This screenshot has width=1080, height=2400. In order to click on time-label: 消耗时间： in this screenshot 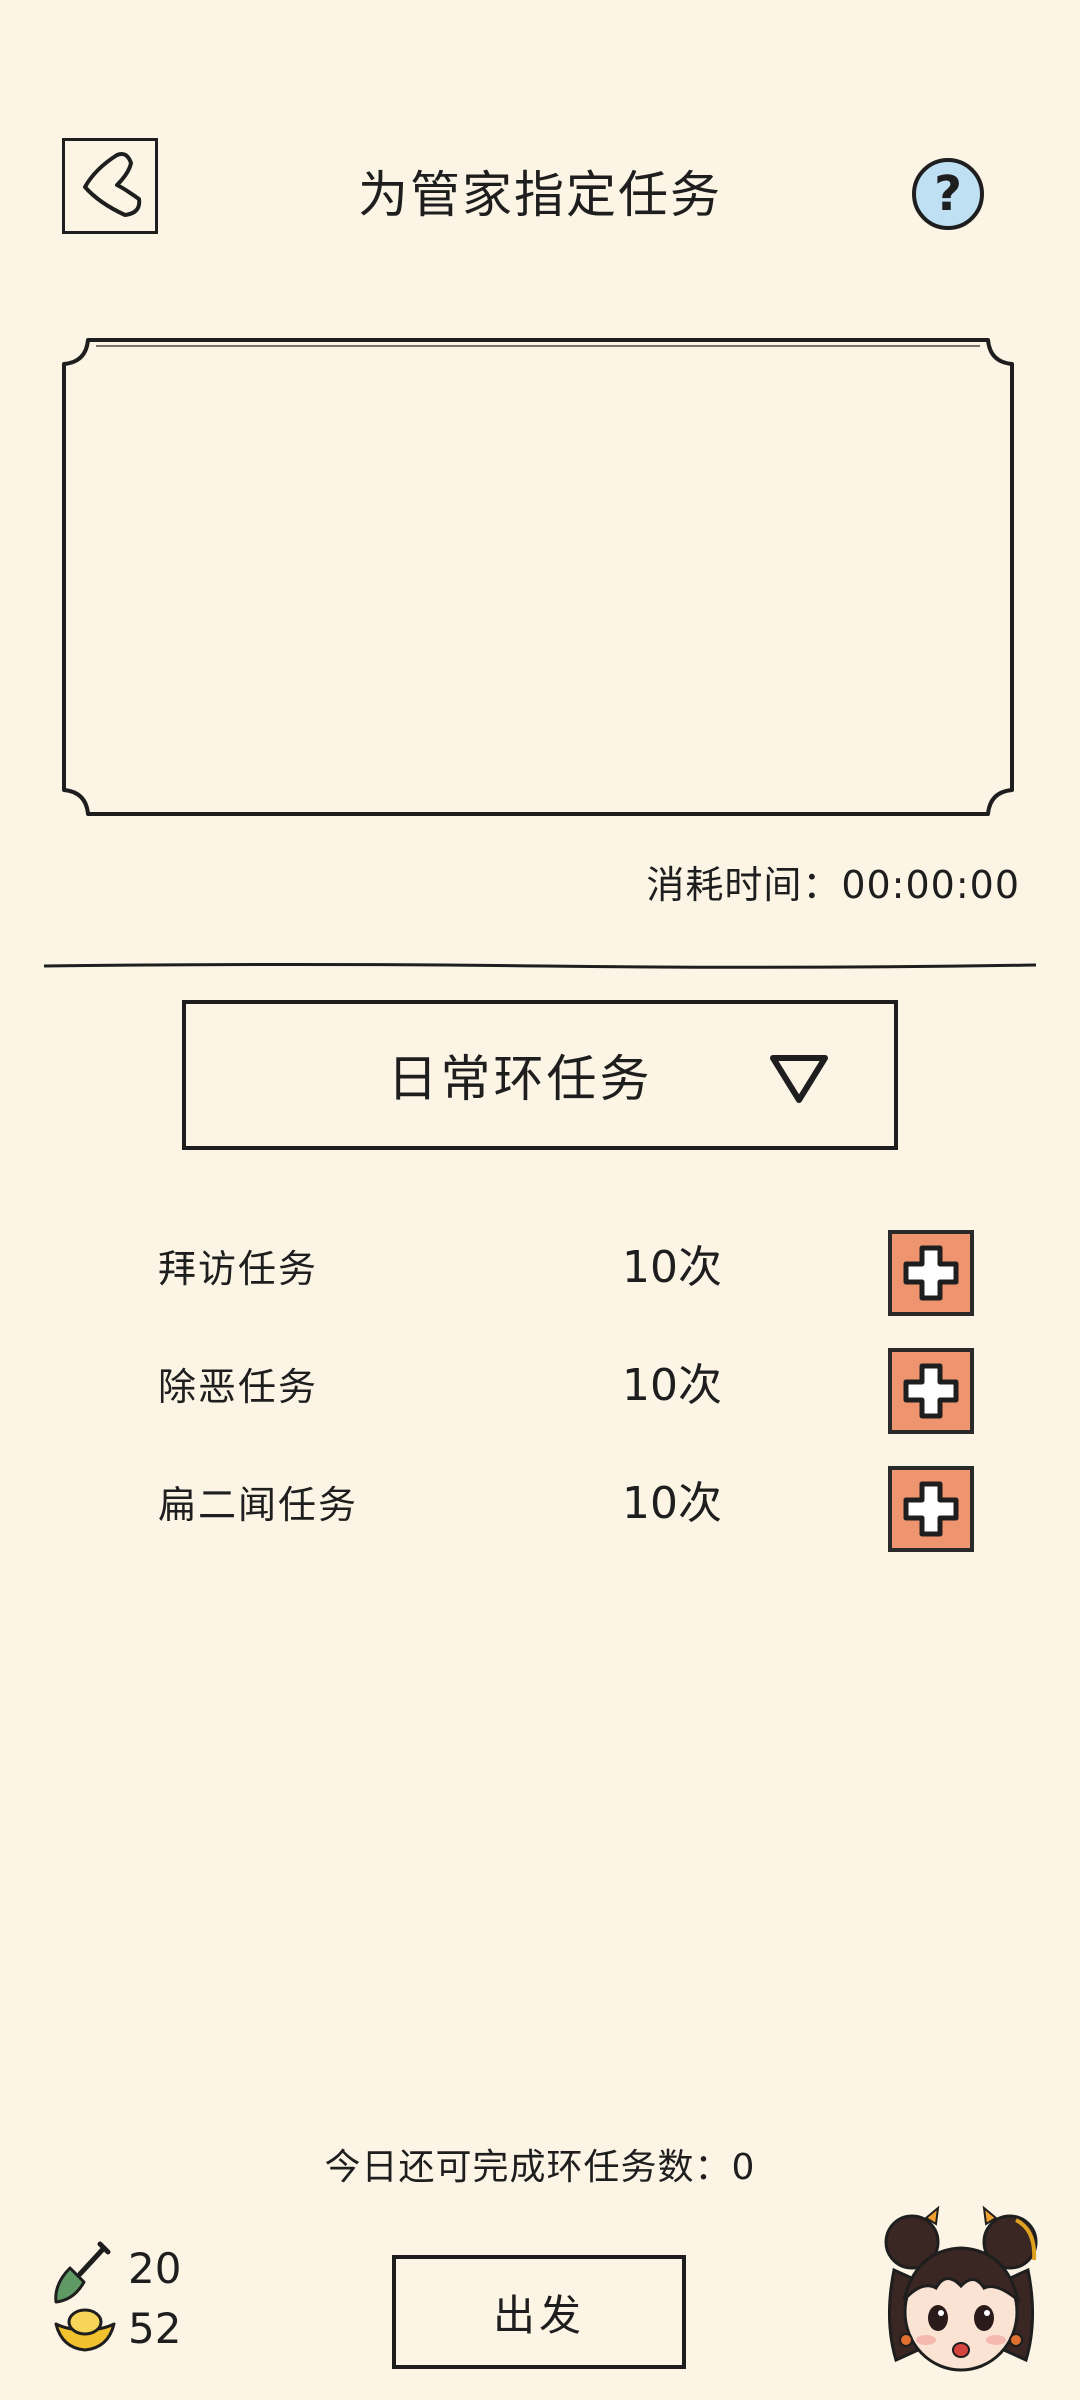, I will do `click(744, 885)`.